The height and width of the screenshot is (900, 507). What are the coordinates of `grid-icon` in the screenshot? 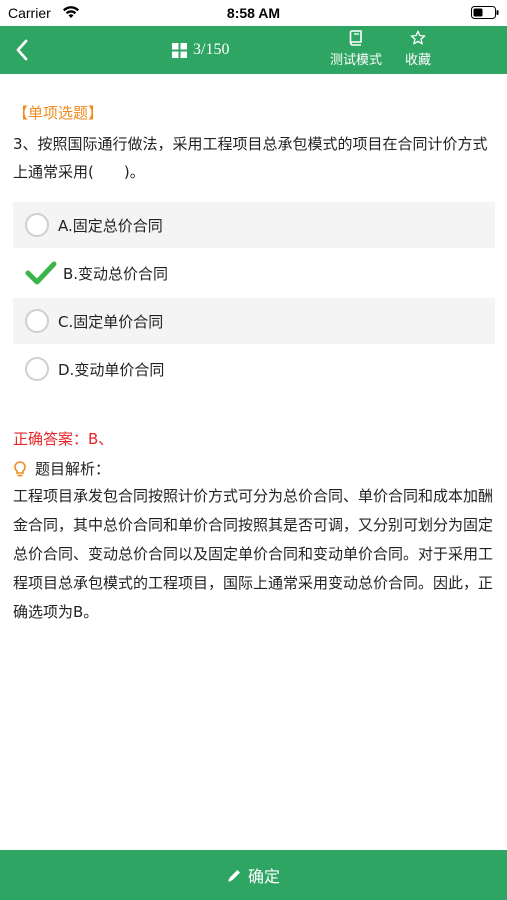 It's located at (179, 50).